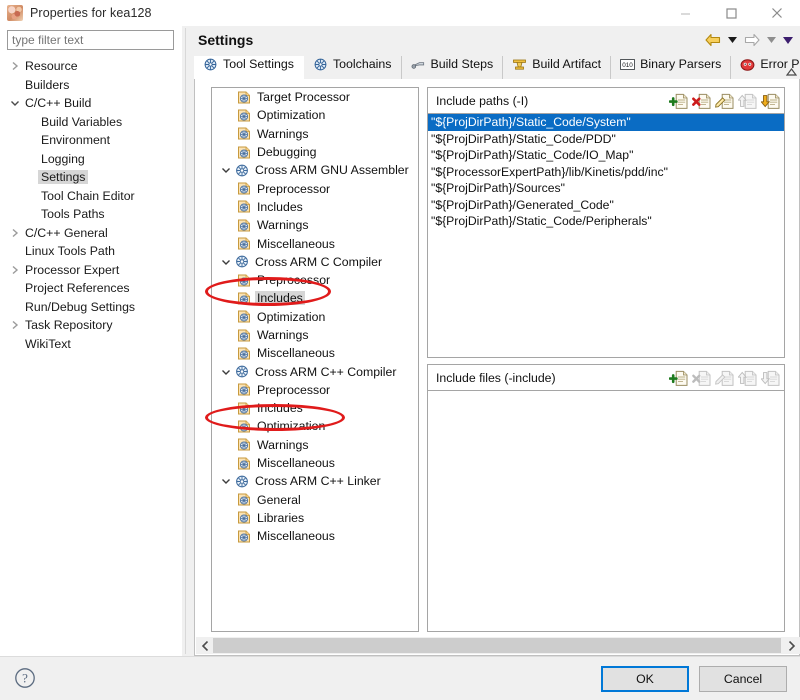  I want to click on sidebar-item-wikitext: WikiText, so click(91, 344).